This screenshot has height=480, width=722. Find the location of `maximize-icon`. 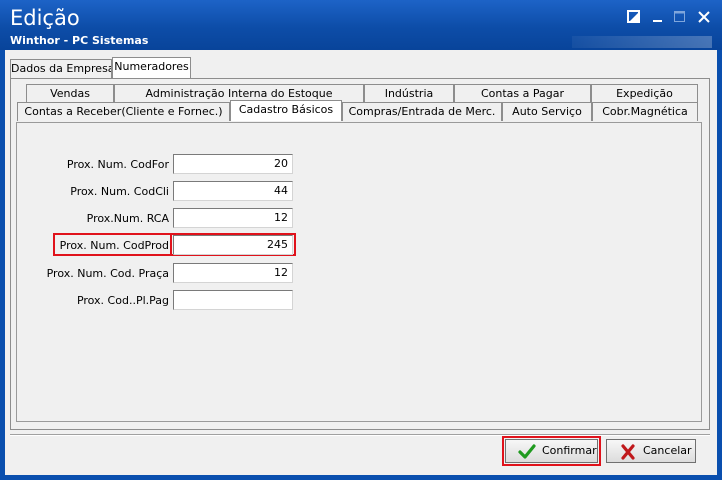

maximize-icon is located at coordinates (680, 17).